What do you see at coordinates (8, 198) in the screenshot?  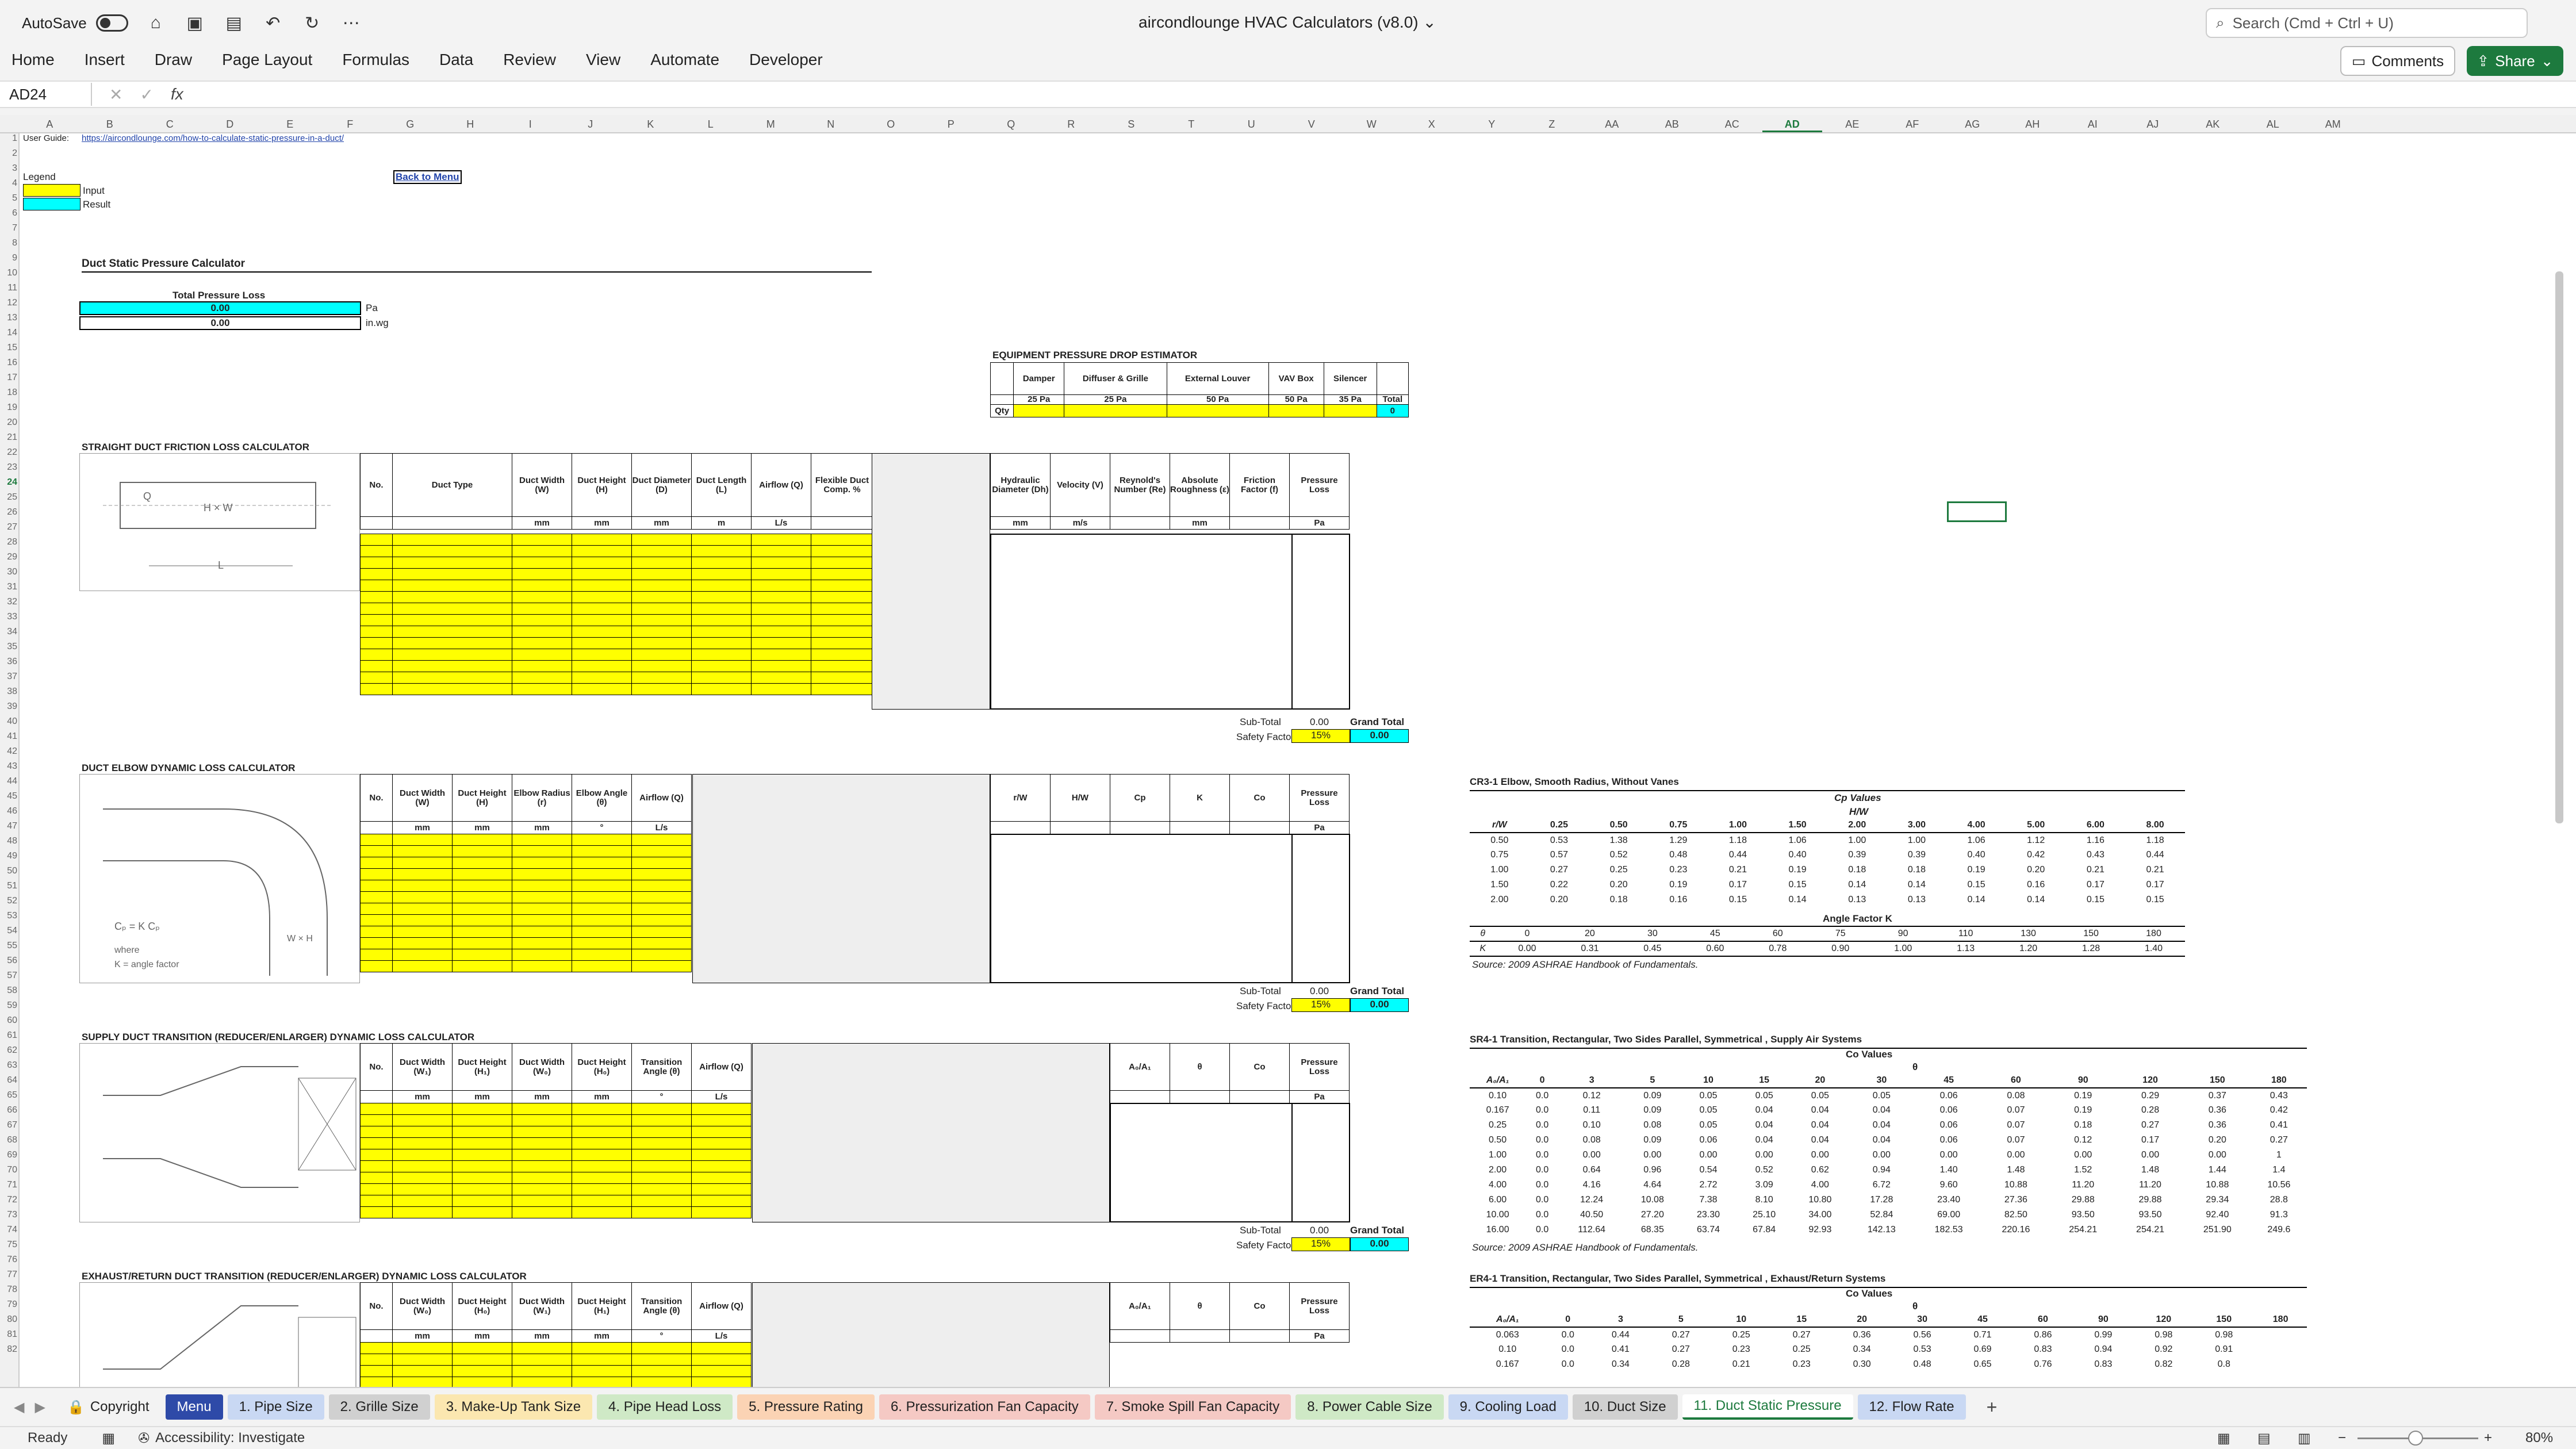 I see `row-number: 5` at bounding box center [8, 198].